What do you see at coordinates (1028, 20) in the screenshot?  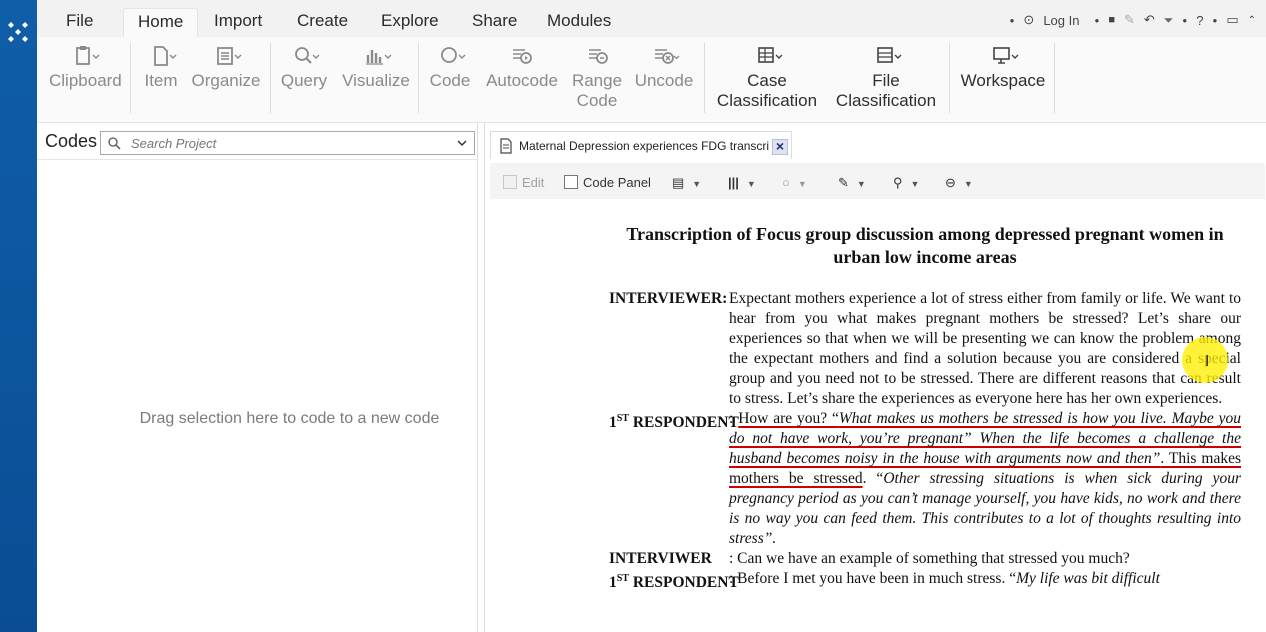 I see `user-icon: ⊙` at bounding box center [1028, 20].